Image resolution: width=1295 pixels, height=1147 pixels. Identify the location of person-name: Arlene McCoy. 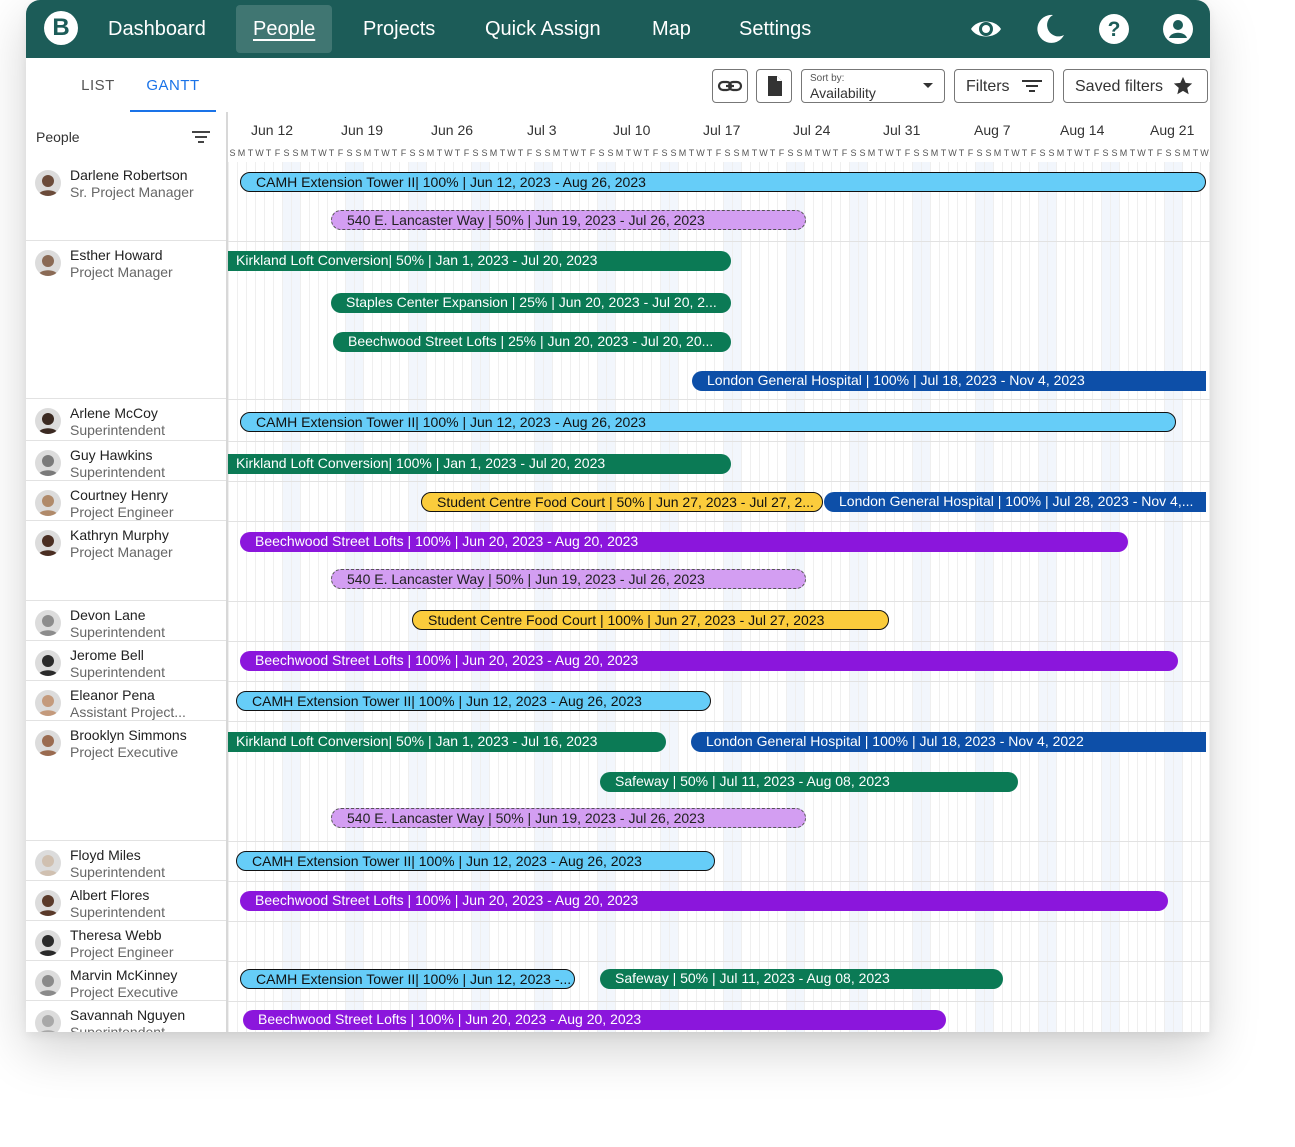
(114, 413).